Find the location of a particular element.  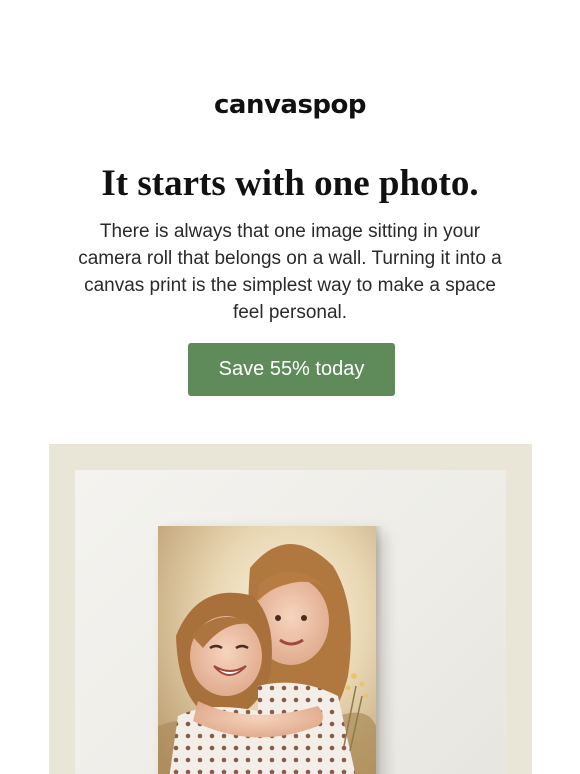

canvas-print-photo is located at coordinates (267, 650).